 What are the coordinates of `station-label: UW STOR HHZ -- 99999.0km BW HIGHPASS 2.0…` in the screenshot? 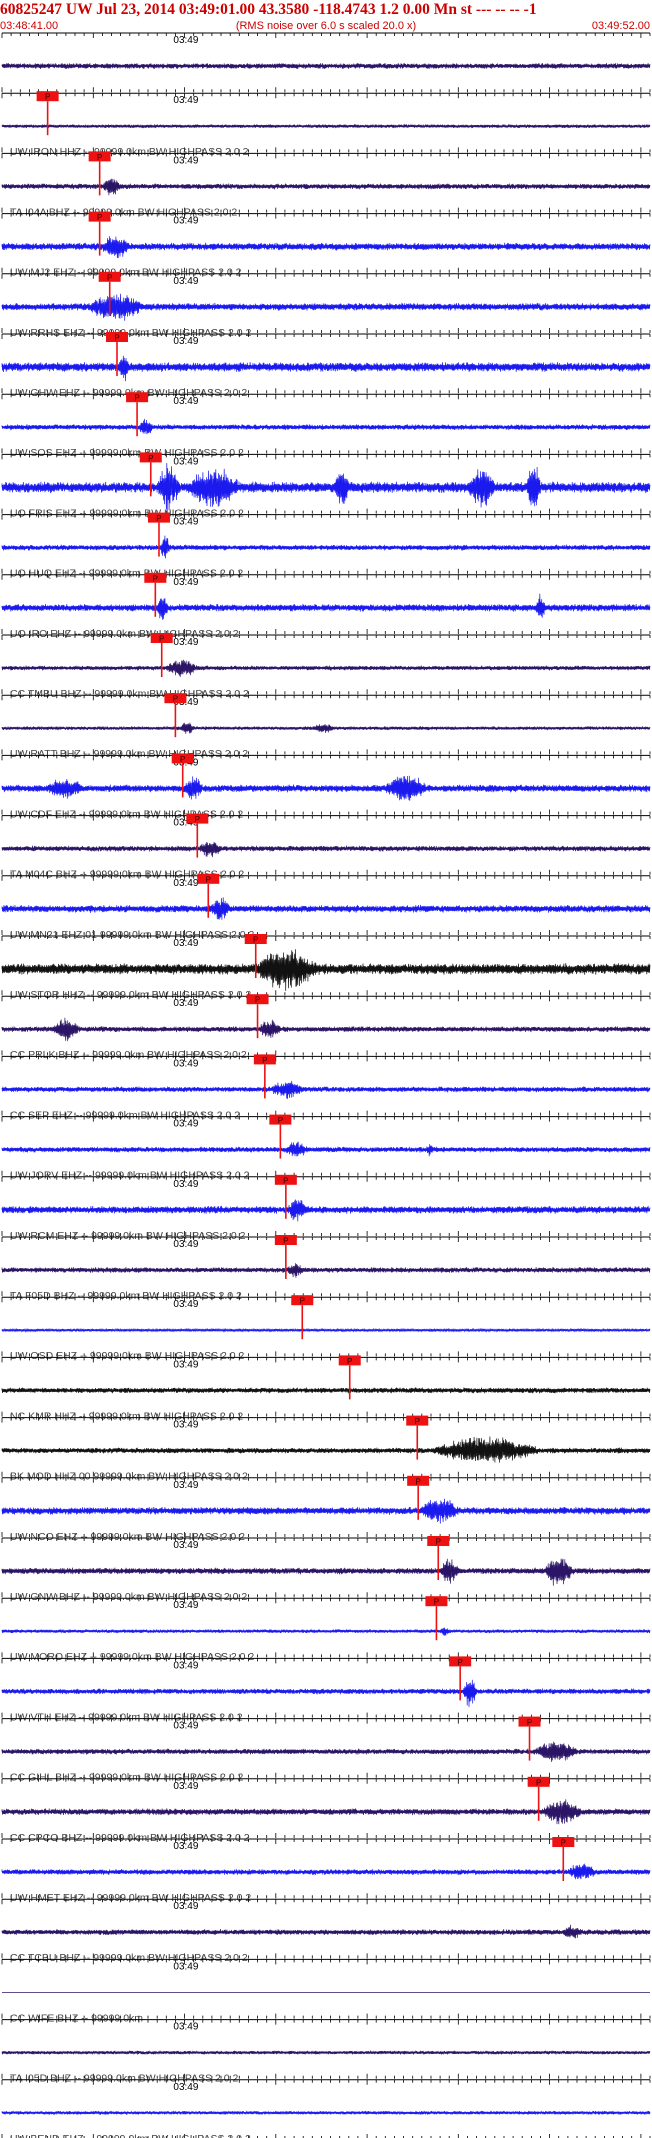 It's located at (130, 995).